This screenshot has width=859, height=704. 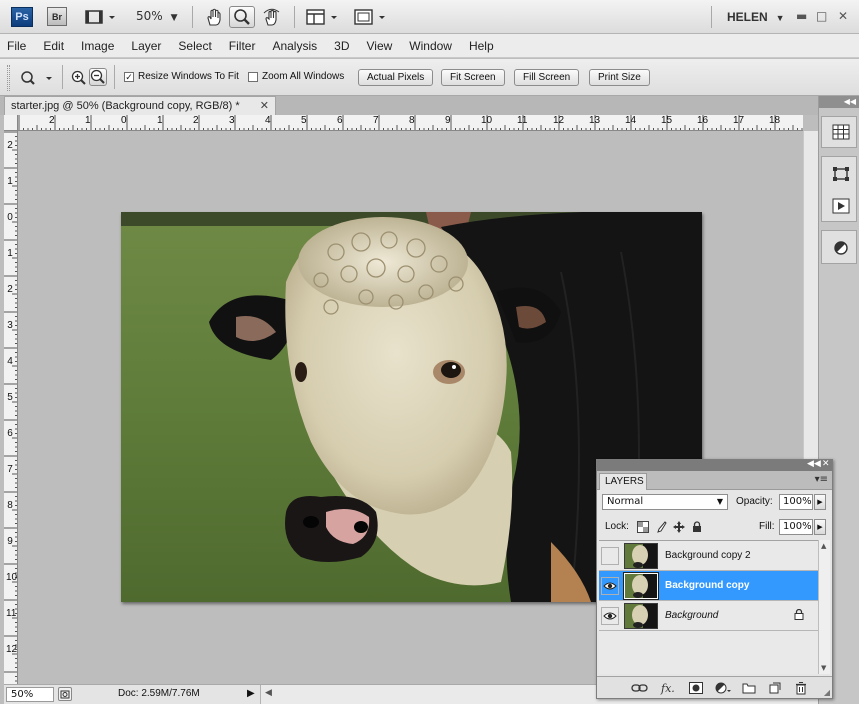 I want to click on collapse-icon: ◀◀, so click(x=814, y=464).